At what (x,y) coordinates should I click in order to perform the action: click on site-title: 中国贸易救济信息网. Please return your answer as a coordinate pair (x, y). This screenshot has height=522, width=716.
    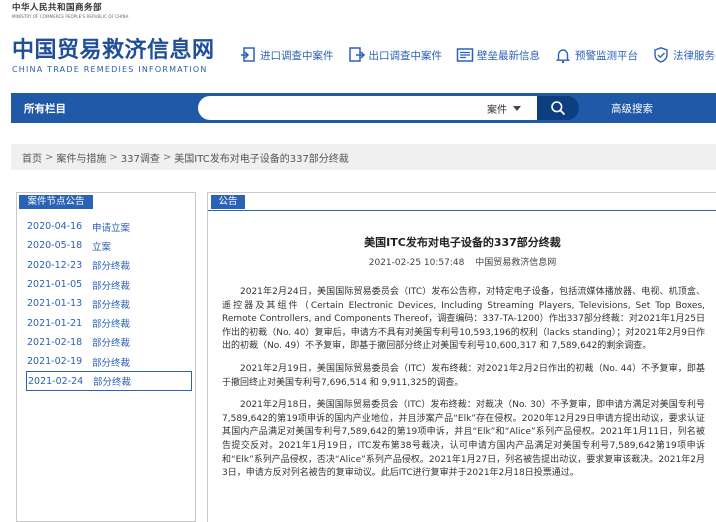
    Looking at the image, I should click on (113, 50).